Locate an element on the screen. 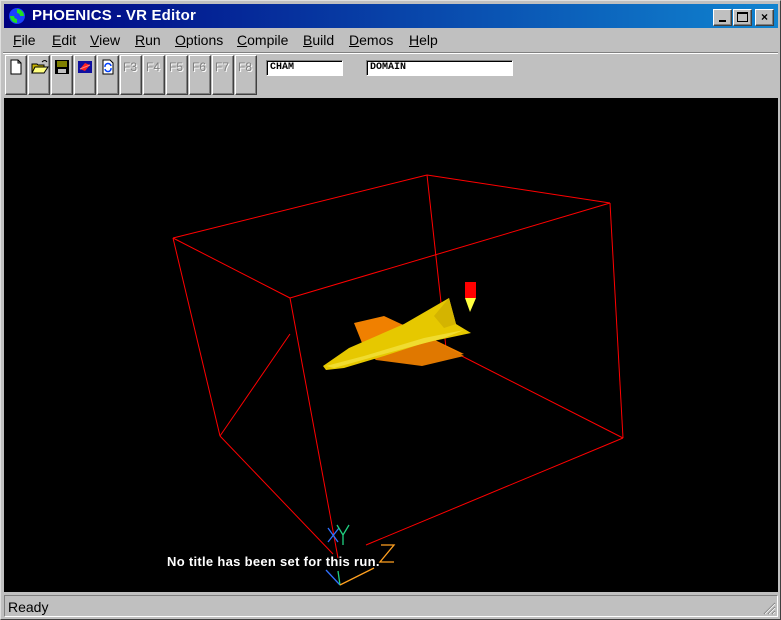 The width and height of the screenshot is (781, 620). x-axis-label is located at coordinates (333, 535).